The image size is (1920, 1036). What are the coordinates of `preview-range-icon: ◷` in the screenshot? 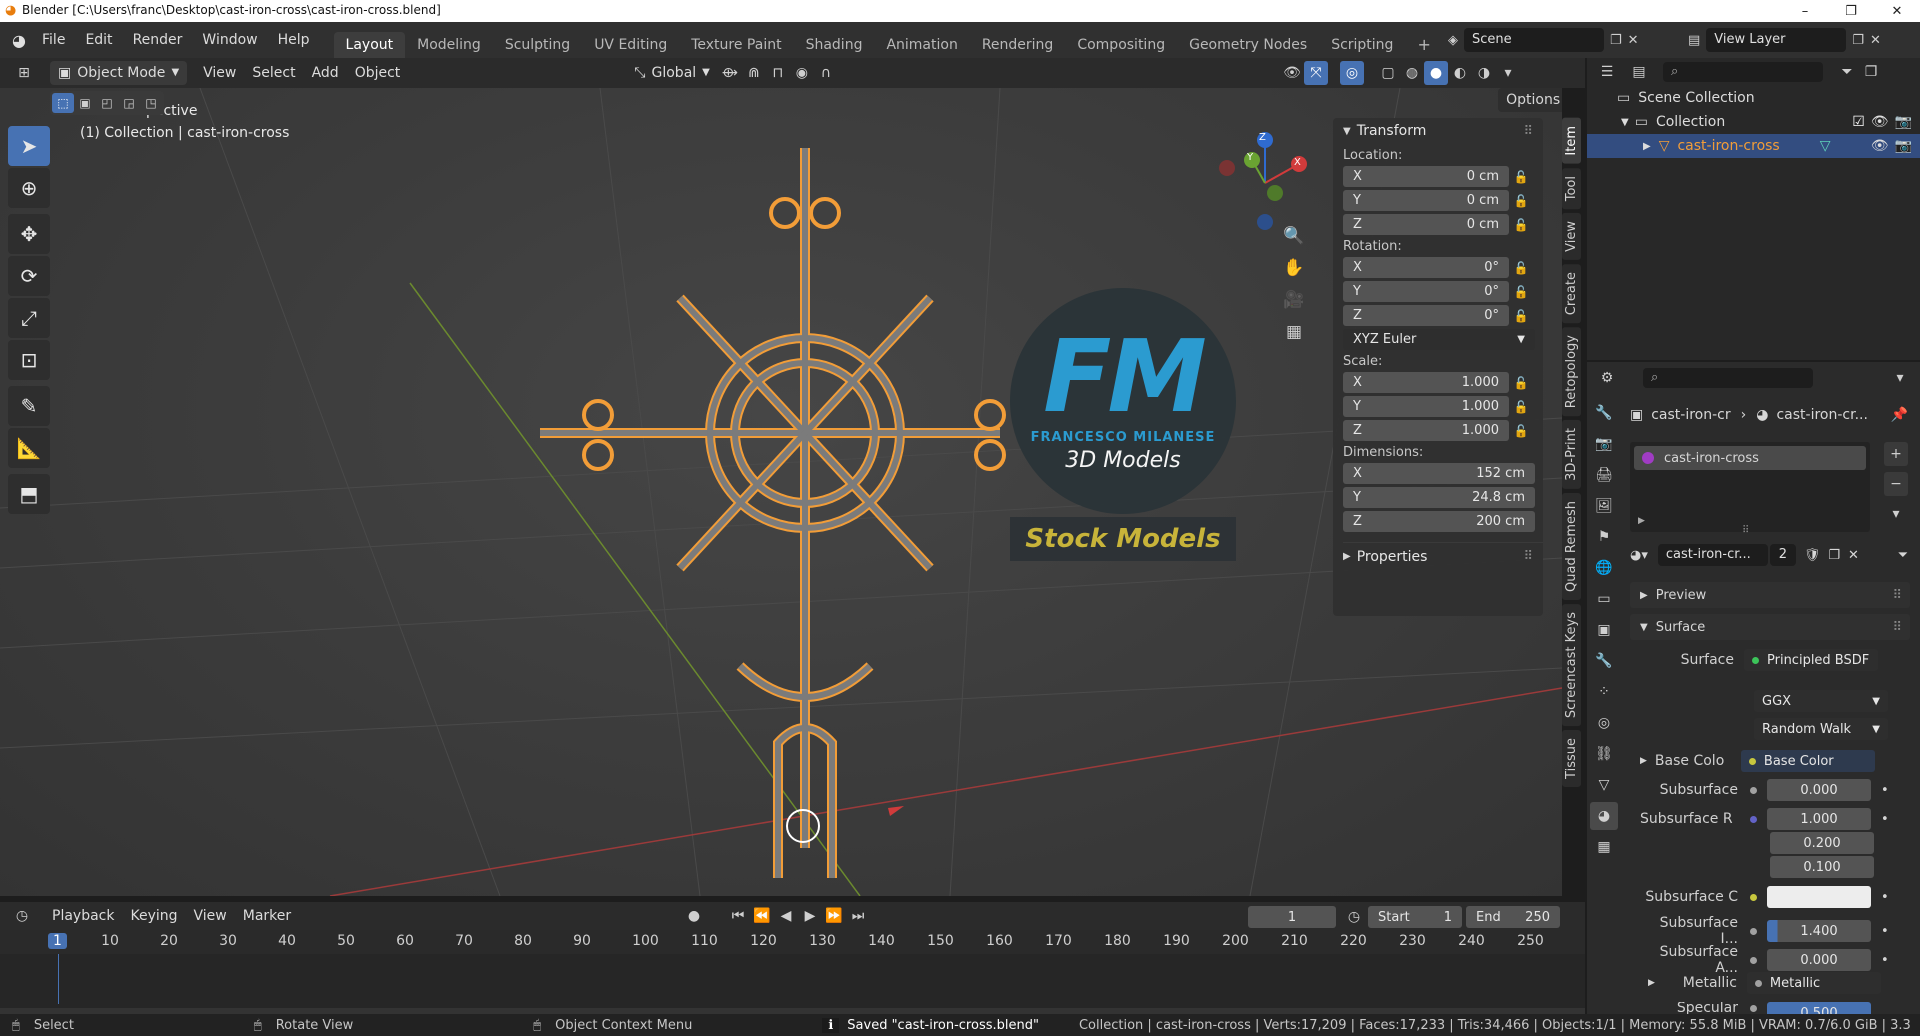 It's located at (1354, 917).